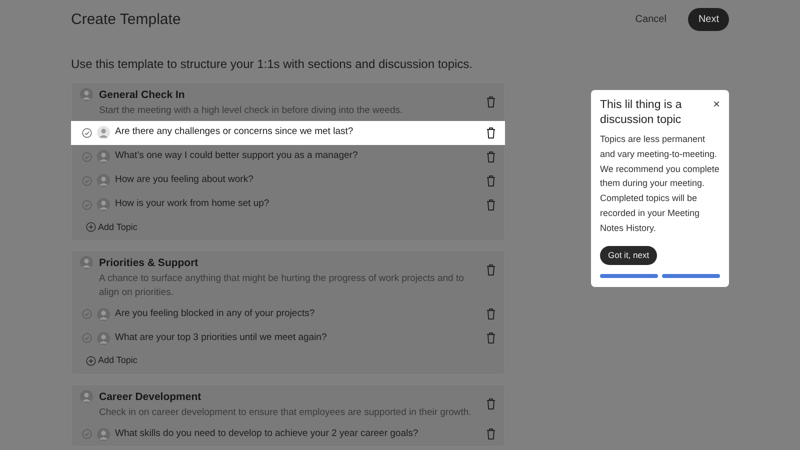  I want to click on section-title: Career Development, so click(150, 397).